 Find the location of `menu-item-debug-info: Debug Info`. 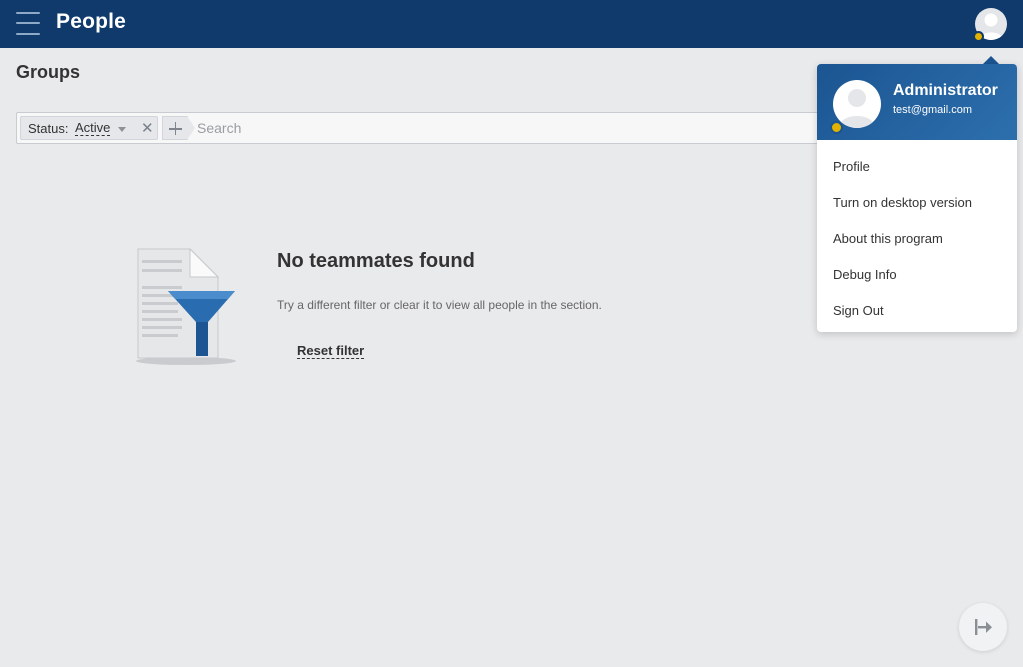

menu-item-debug-info: Debug Info is located at coordinates (865, 274).